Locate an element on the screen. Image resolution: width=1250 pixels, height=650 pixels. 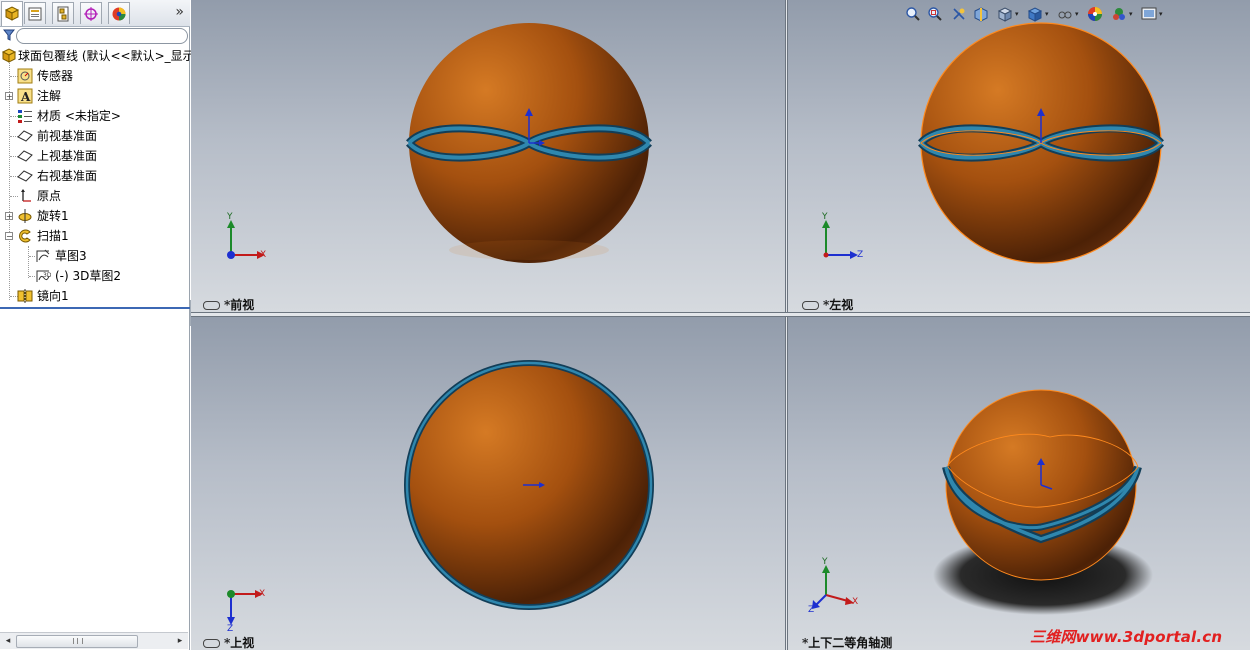
apply-scene-icon is located at coordinates (1119, 14).